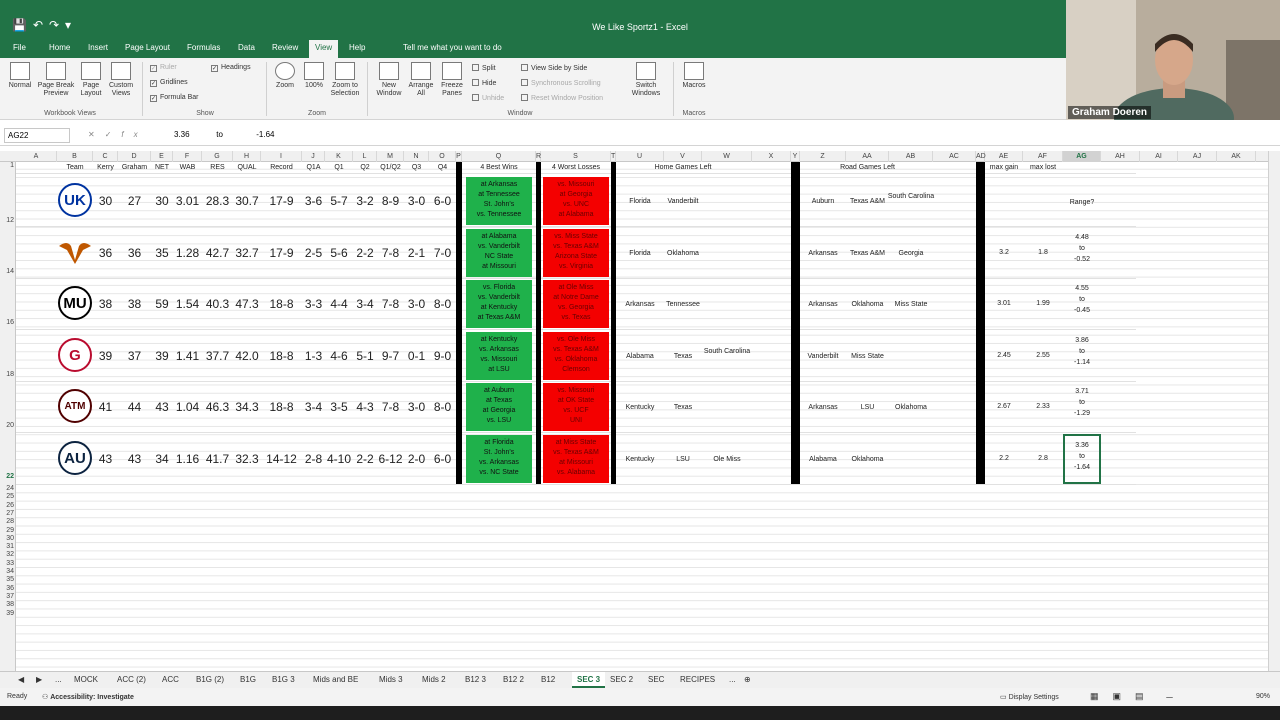 The width and height of the screenshot is (1280, 720). Describe the element at coordinates (8, 476) in the screenshot. I see `row-header-22: 22` at that location.